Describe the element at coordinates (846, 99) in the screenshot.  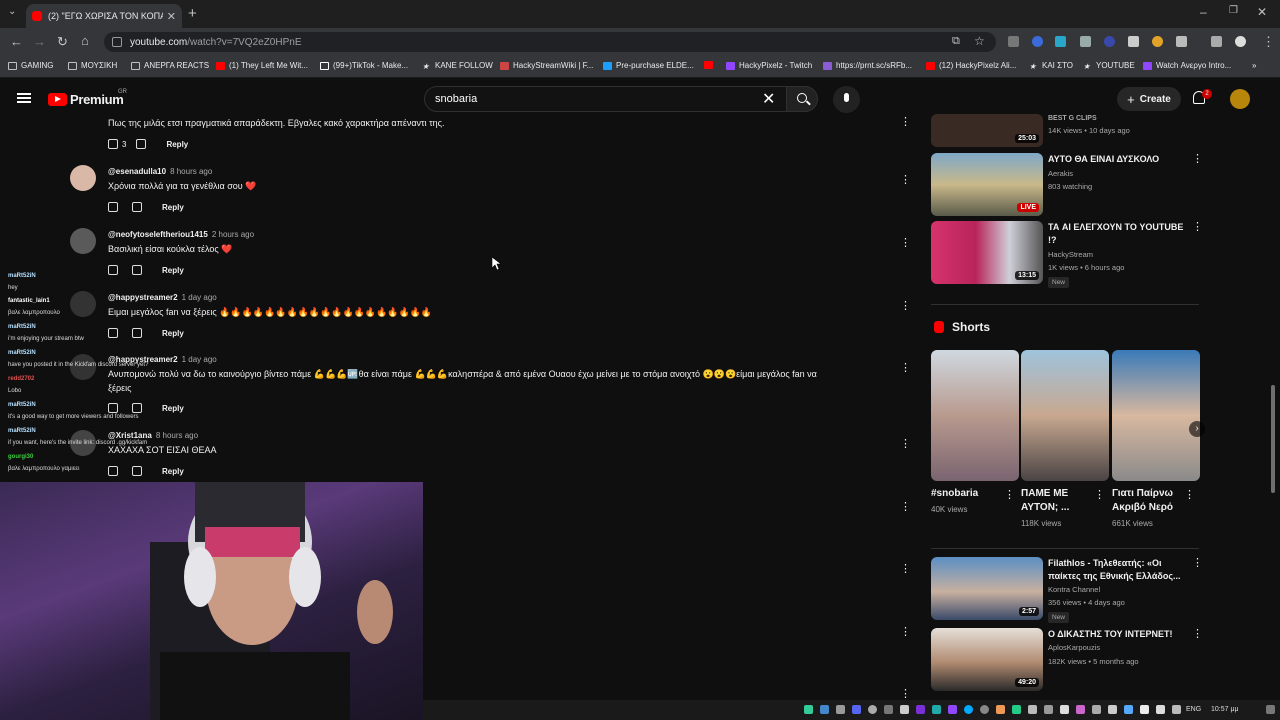
I see `voice-search-icon` at that location.